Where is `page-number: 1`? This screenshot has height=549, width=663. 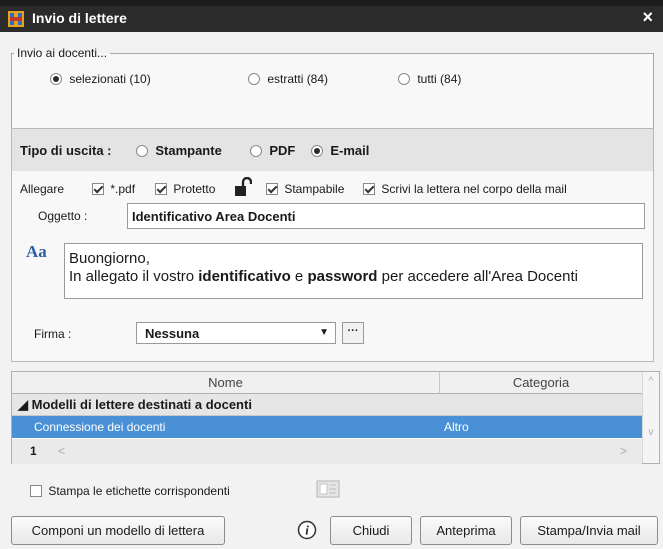 page-number: 1 is located at coordinates (33, 451).